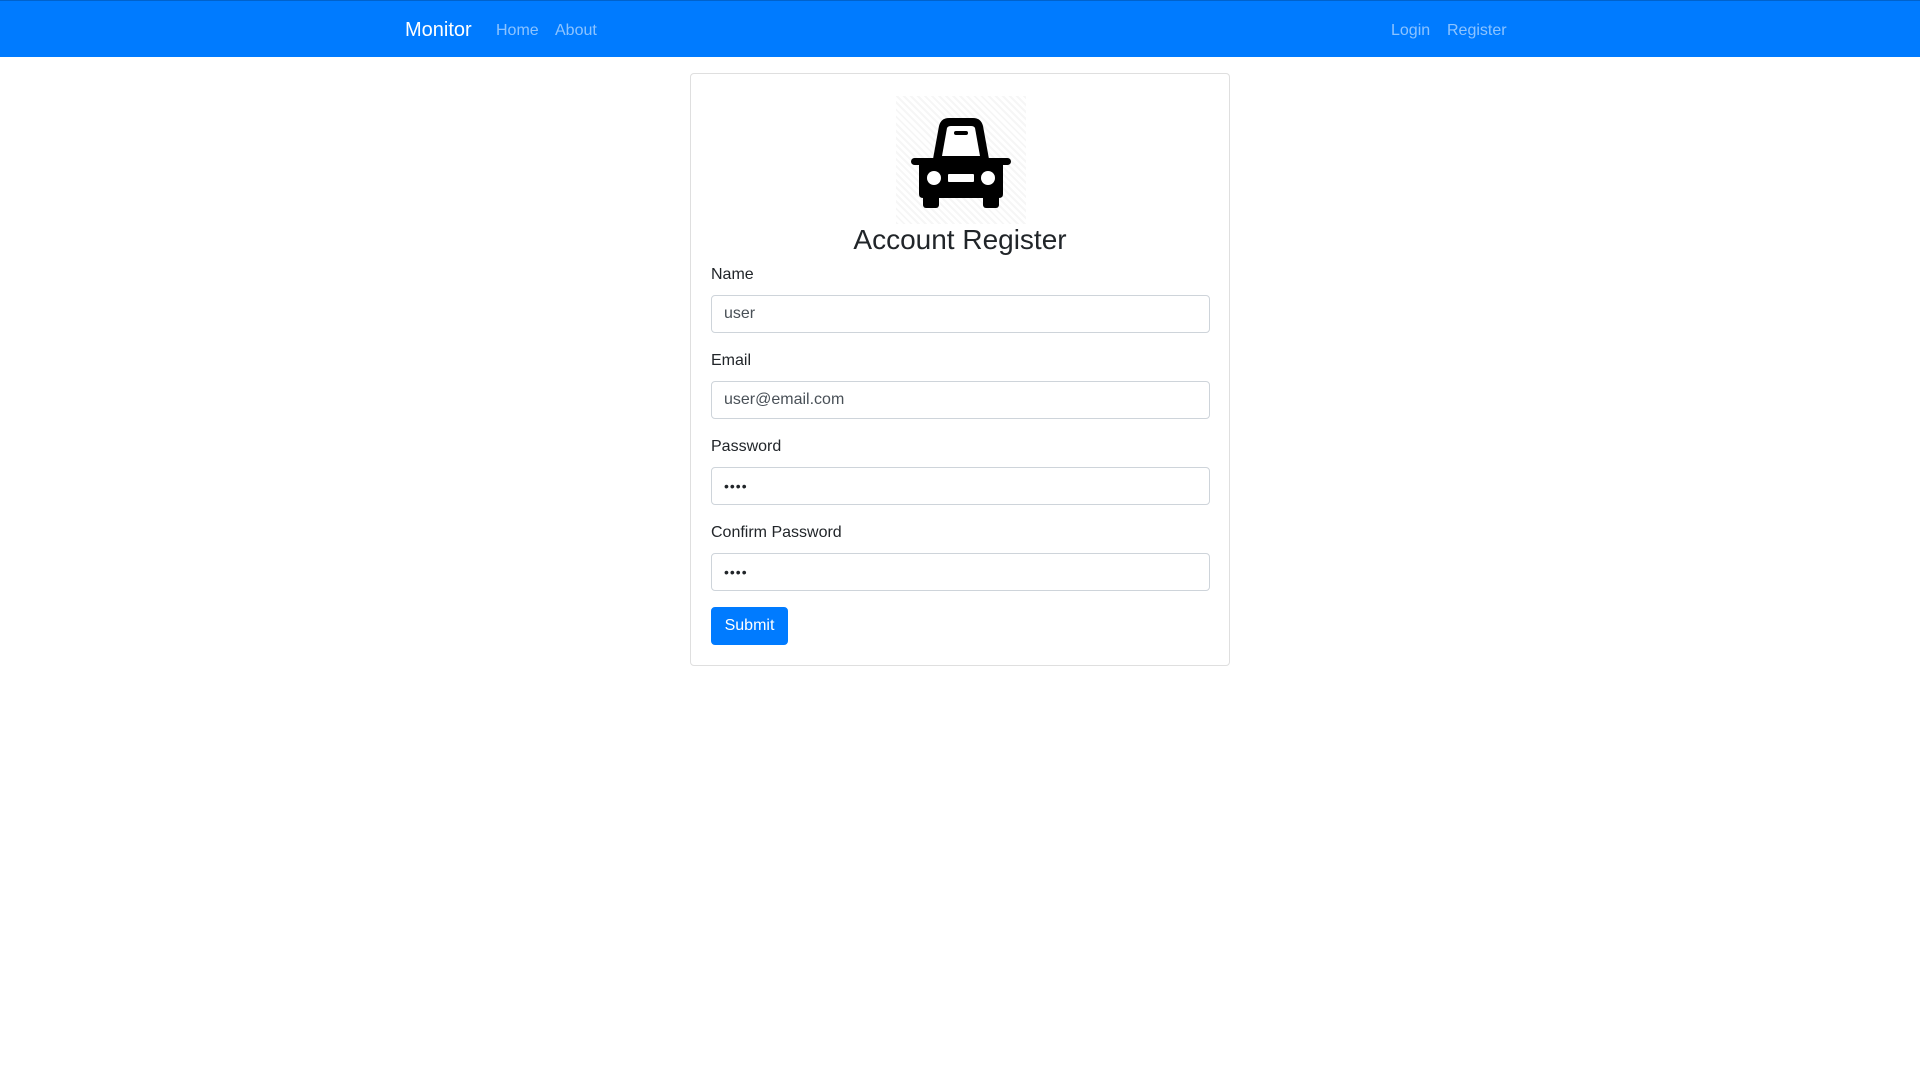  I want to click on page-title: Account Register, so click(960, 239).